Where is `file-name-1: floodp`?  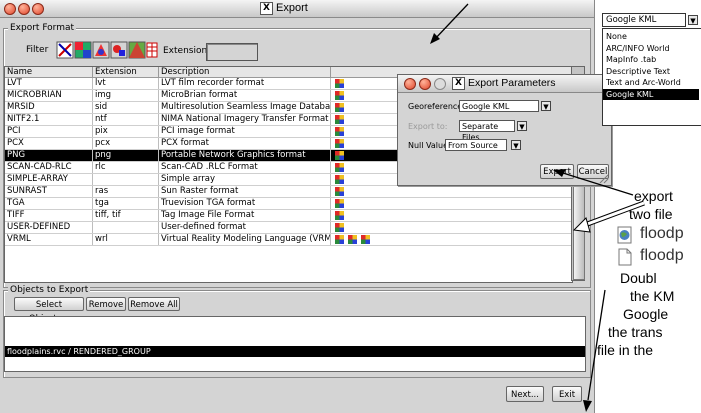 file-name-1: floodp is located at coordinates (662, 233).